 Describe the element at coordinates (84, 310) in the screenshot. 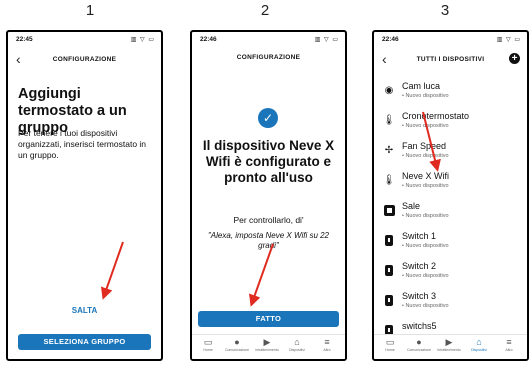

I see `skip-link: SALTA` at that location.